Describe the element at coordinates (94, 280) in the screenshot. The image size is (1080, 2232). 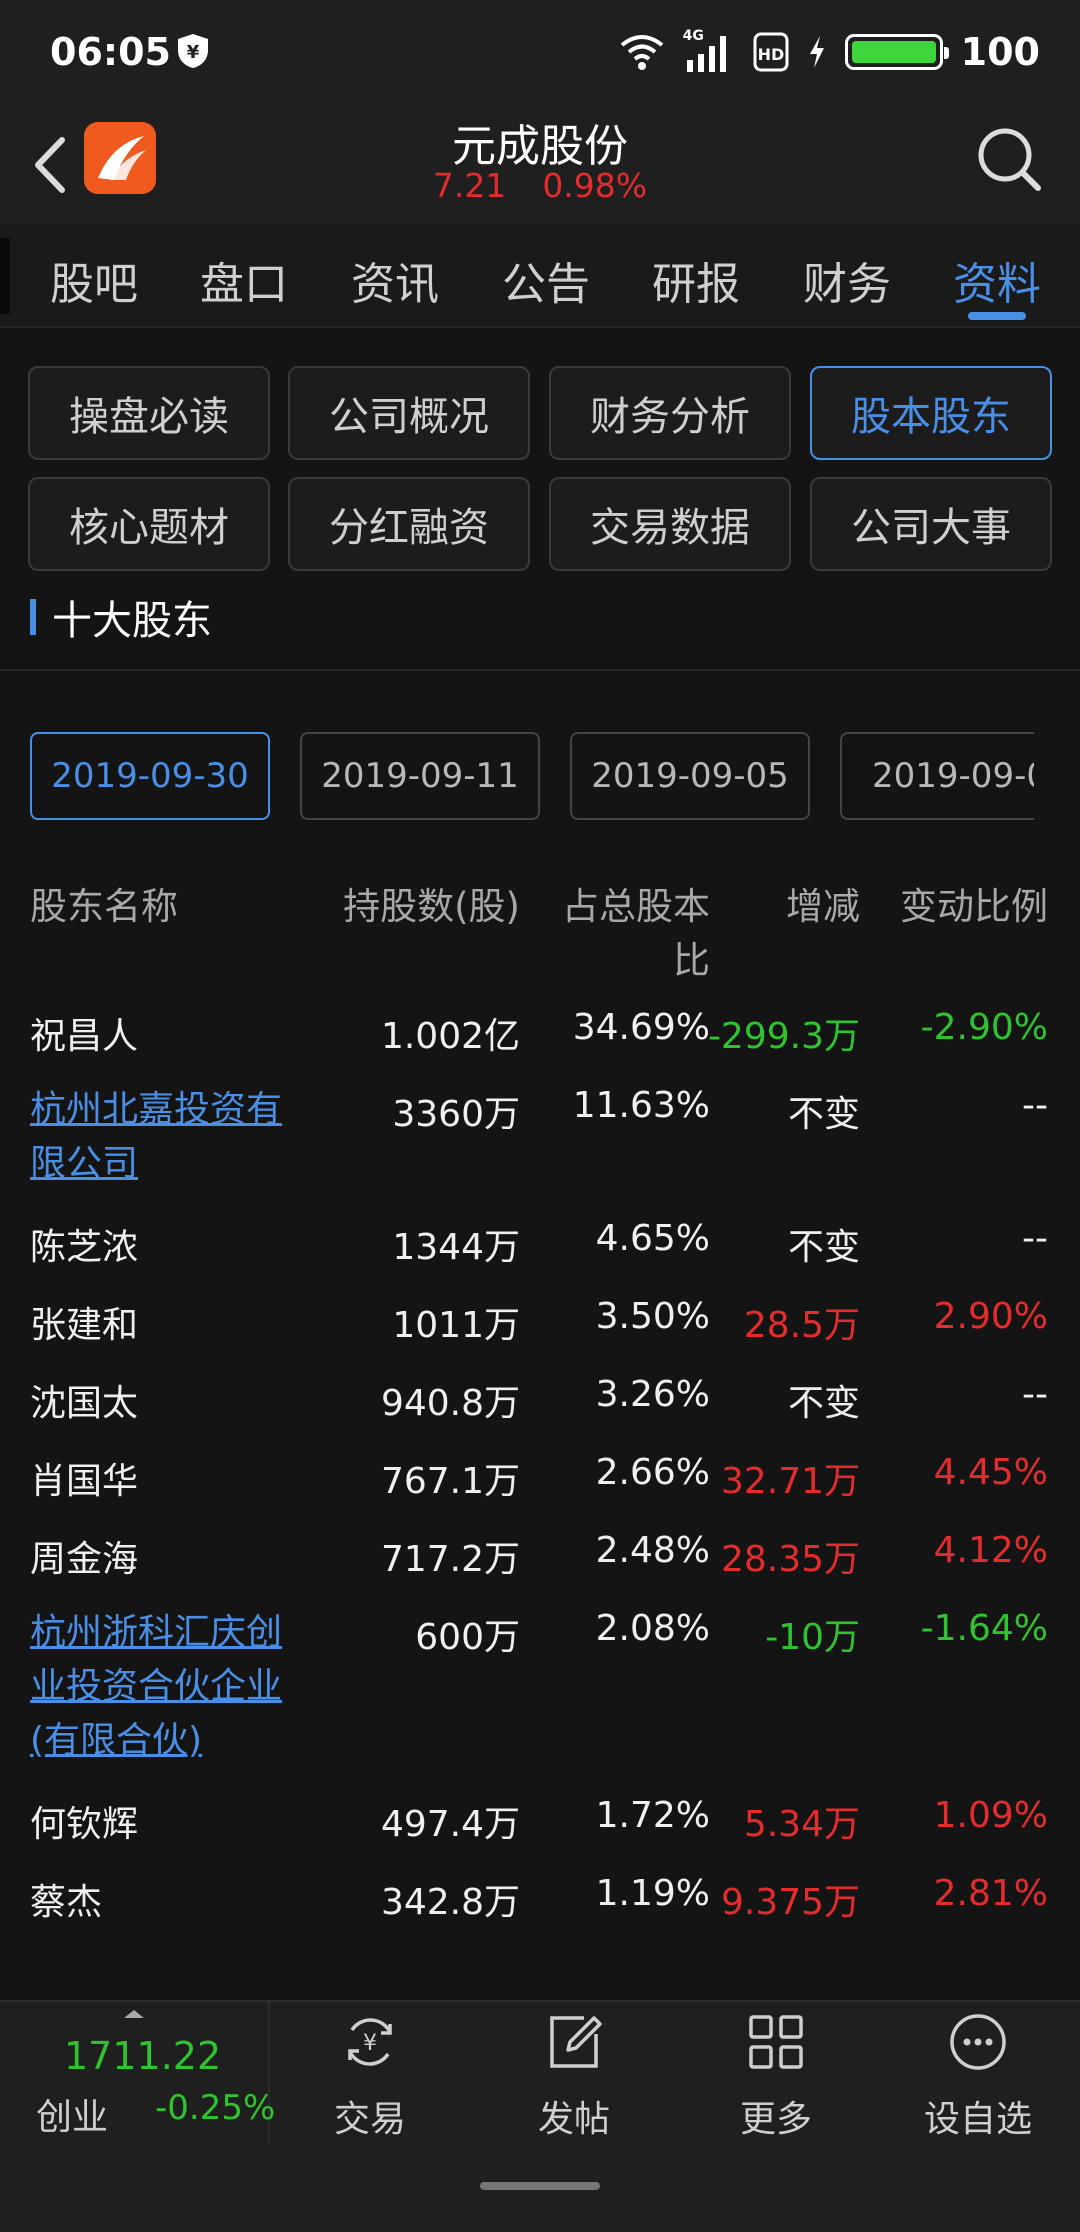
I see `tab-guba: 股吧` at that location.